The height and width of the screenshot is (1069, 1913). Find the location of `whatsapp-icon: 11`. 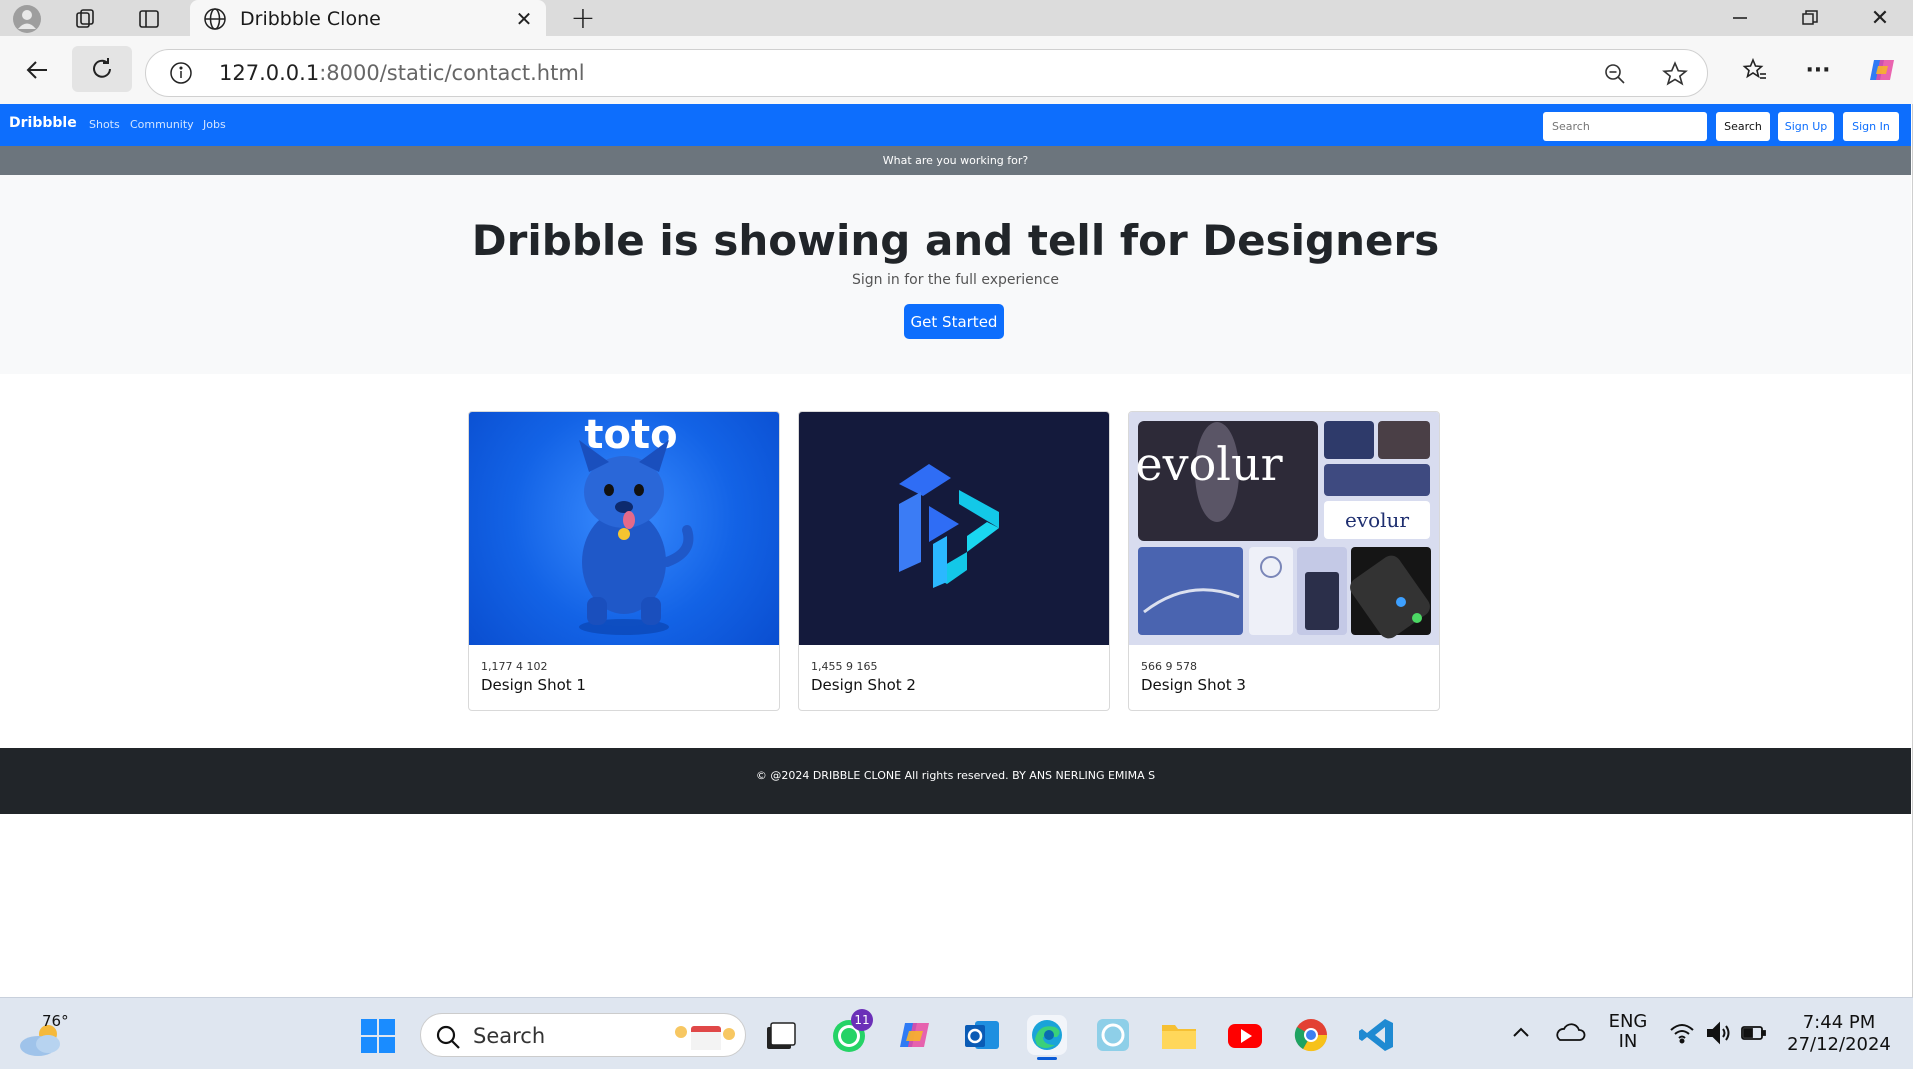

whatsapp-icon: 11 is located at coordinates (851, 1032).